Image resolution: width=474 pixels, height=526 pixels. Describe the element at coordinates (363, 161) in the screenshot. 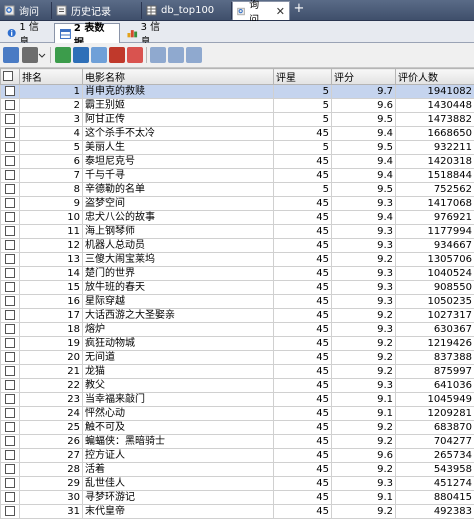

I see `cell-score: 9.4` at that location.